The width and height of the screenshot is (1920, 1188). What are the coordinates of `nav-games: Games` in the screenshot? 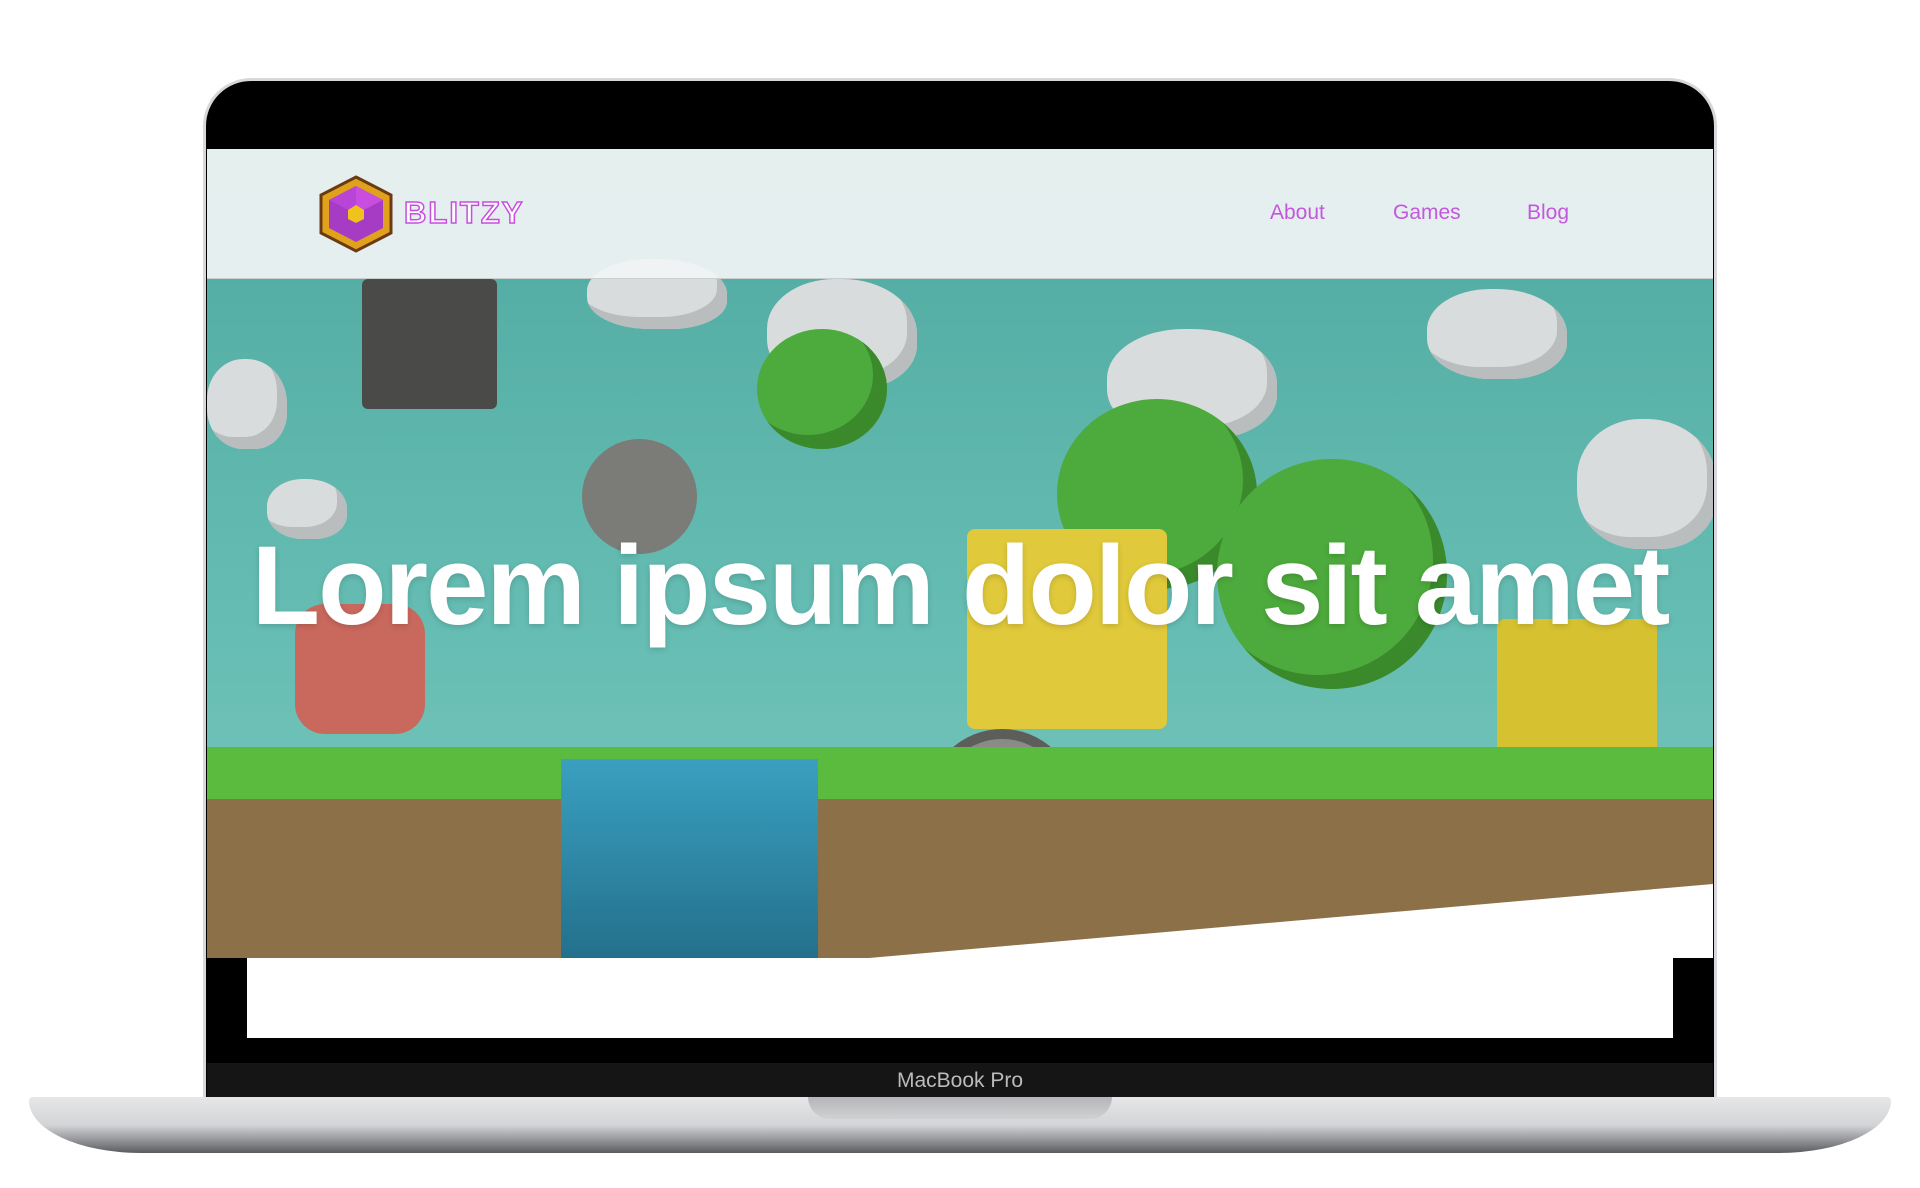 It's located at (1427, 213).